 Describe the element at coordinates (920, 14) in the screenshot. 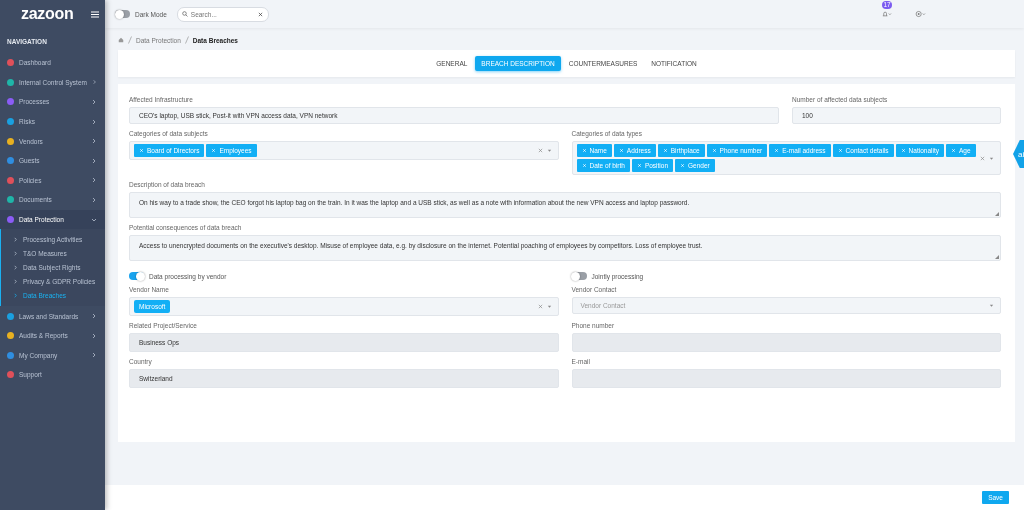

I see `settings-icon` at that location.